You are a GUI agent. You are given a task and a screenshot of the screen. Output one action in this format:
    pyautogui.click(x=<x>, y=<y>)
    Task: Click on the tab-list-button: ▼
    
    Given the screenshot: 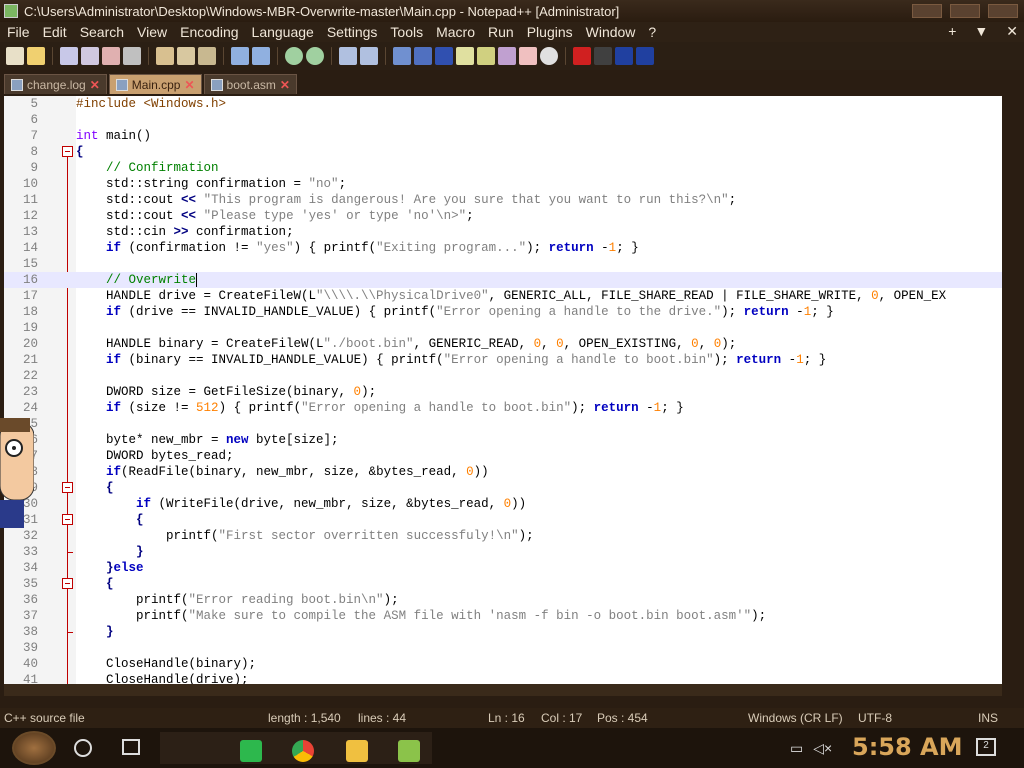 What is the action you would take?
    pyautogui.click(x=981, y=31)
    